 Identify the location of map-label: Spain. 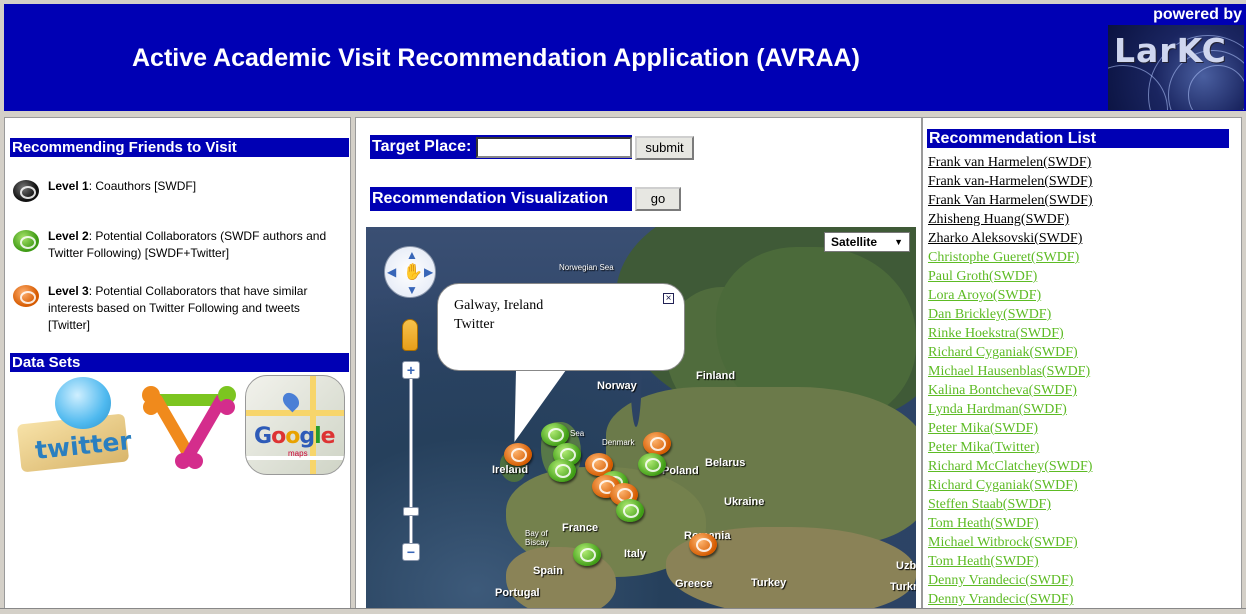
(548, 571).